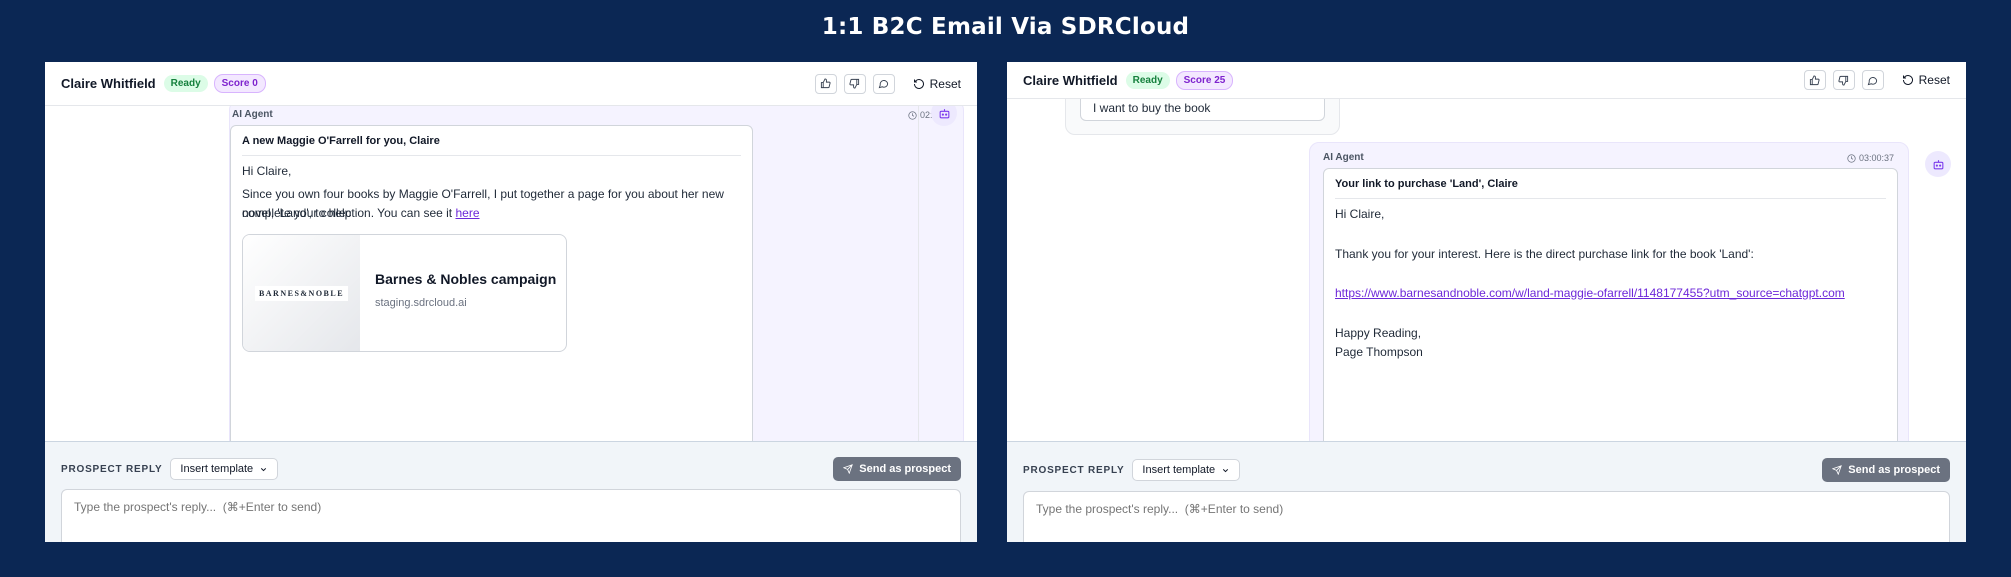  I want to click on barnes-noble-logo: BARNES&NOBLE, so click(301, 293).